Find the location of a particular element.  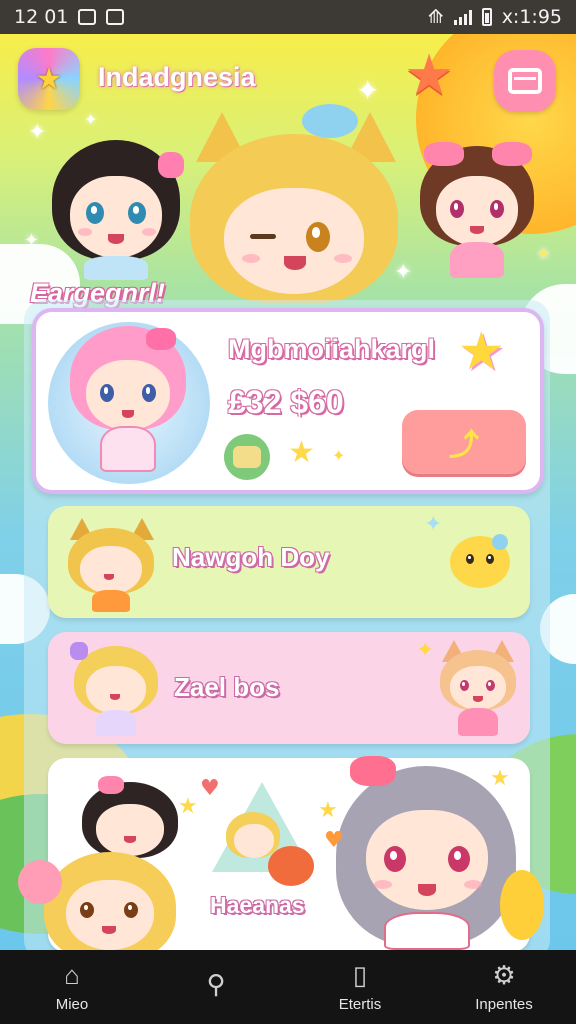

character-pink-hair-girl is located at coordinates (128, 401).